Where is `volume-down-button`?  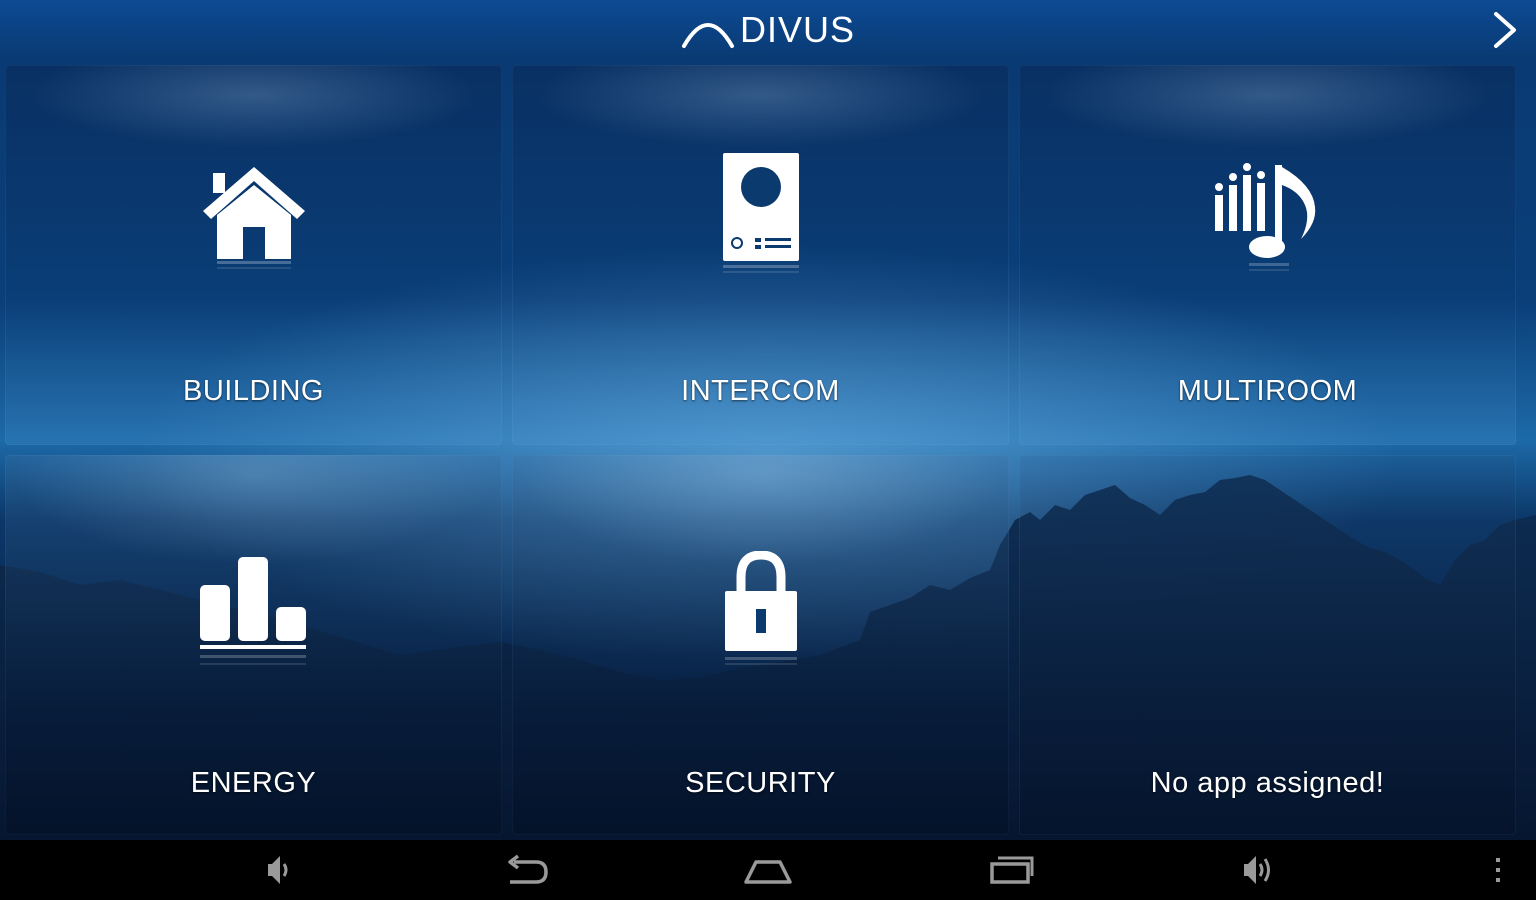
volume-down-button is located at coordinates (278, 870).